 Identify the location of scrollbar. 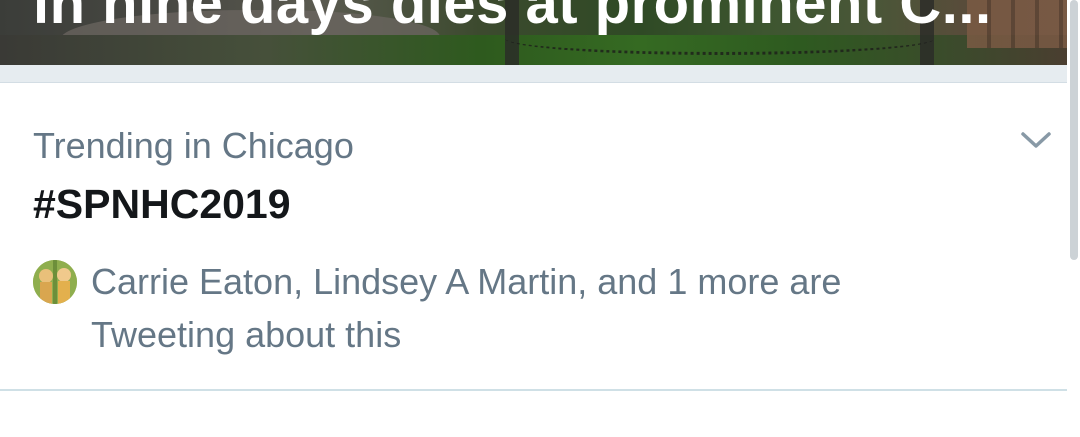
(1073, 218).